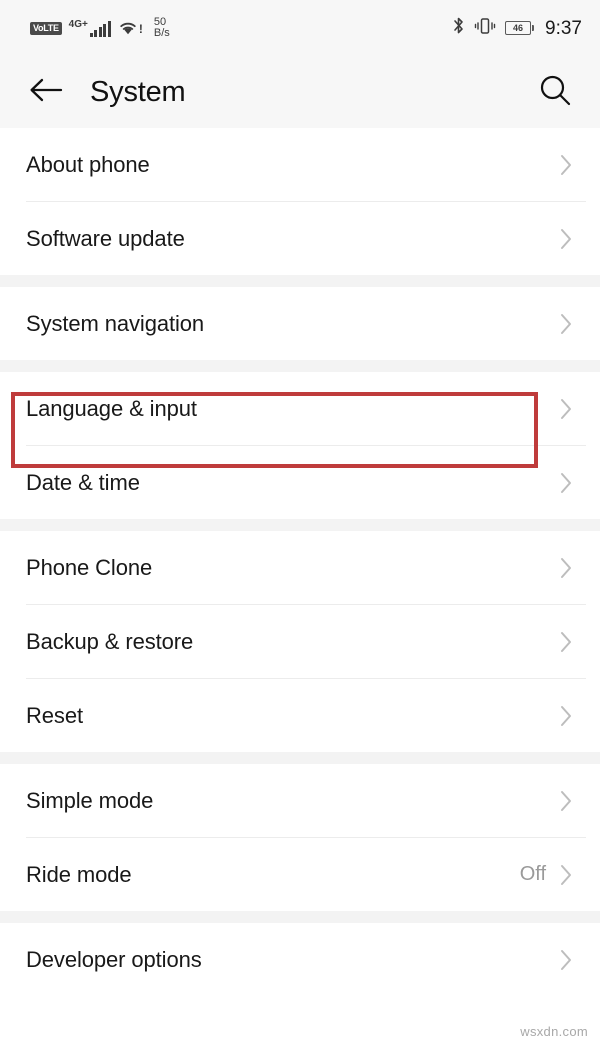  Describe the element at coordinates (300, 800) in the screenshot. I see `list-item-simple-mode: Simple mode` at that location.